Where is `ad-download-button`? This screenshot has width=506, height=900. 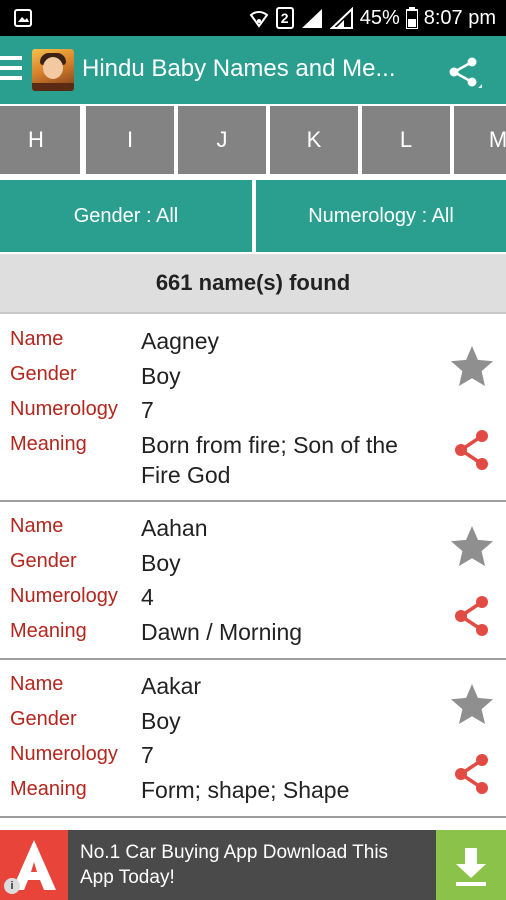
ad-download-button is located at coordinates (471, 865).